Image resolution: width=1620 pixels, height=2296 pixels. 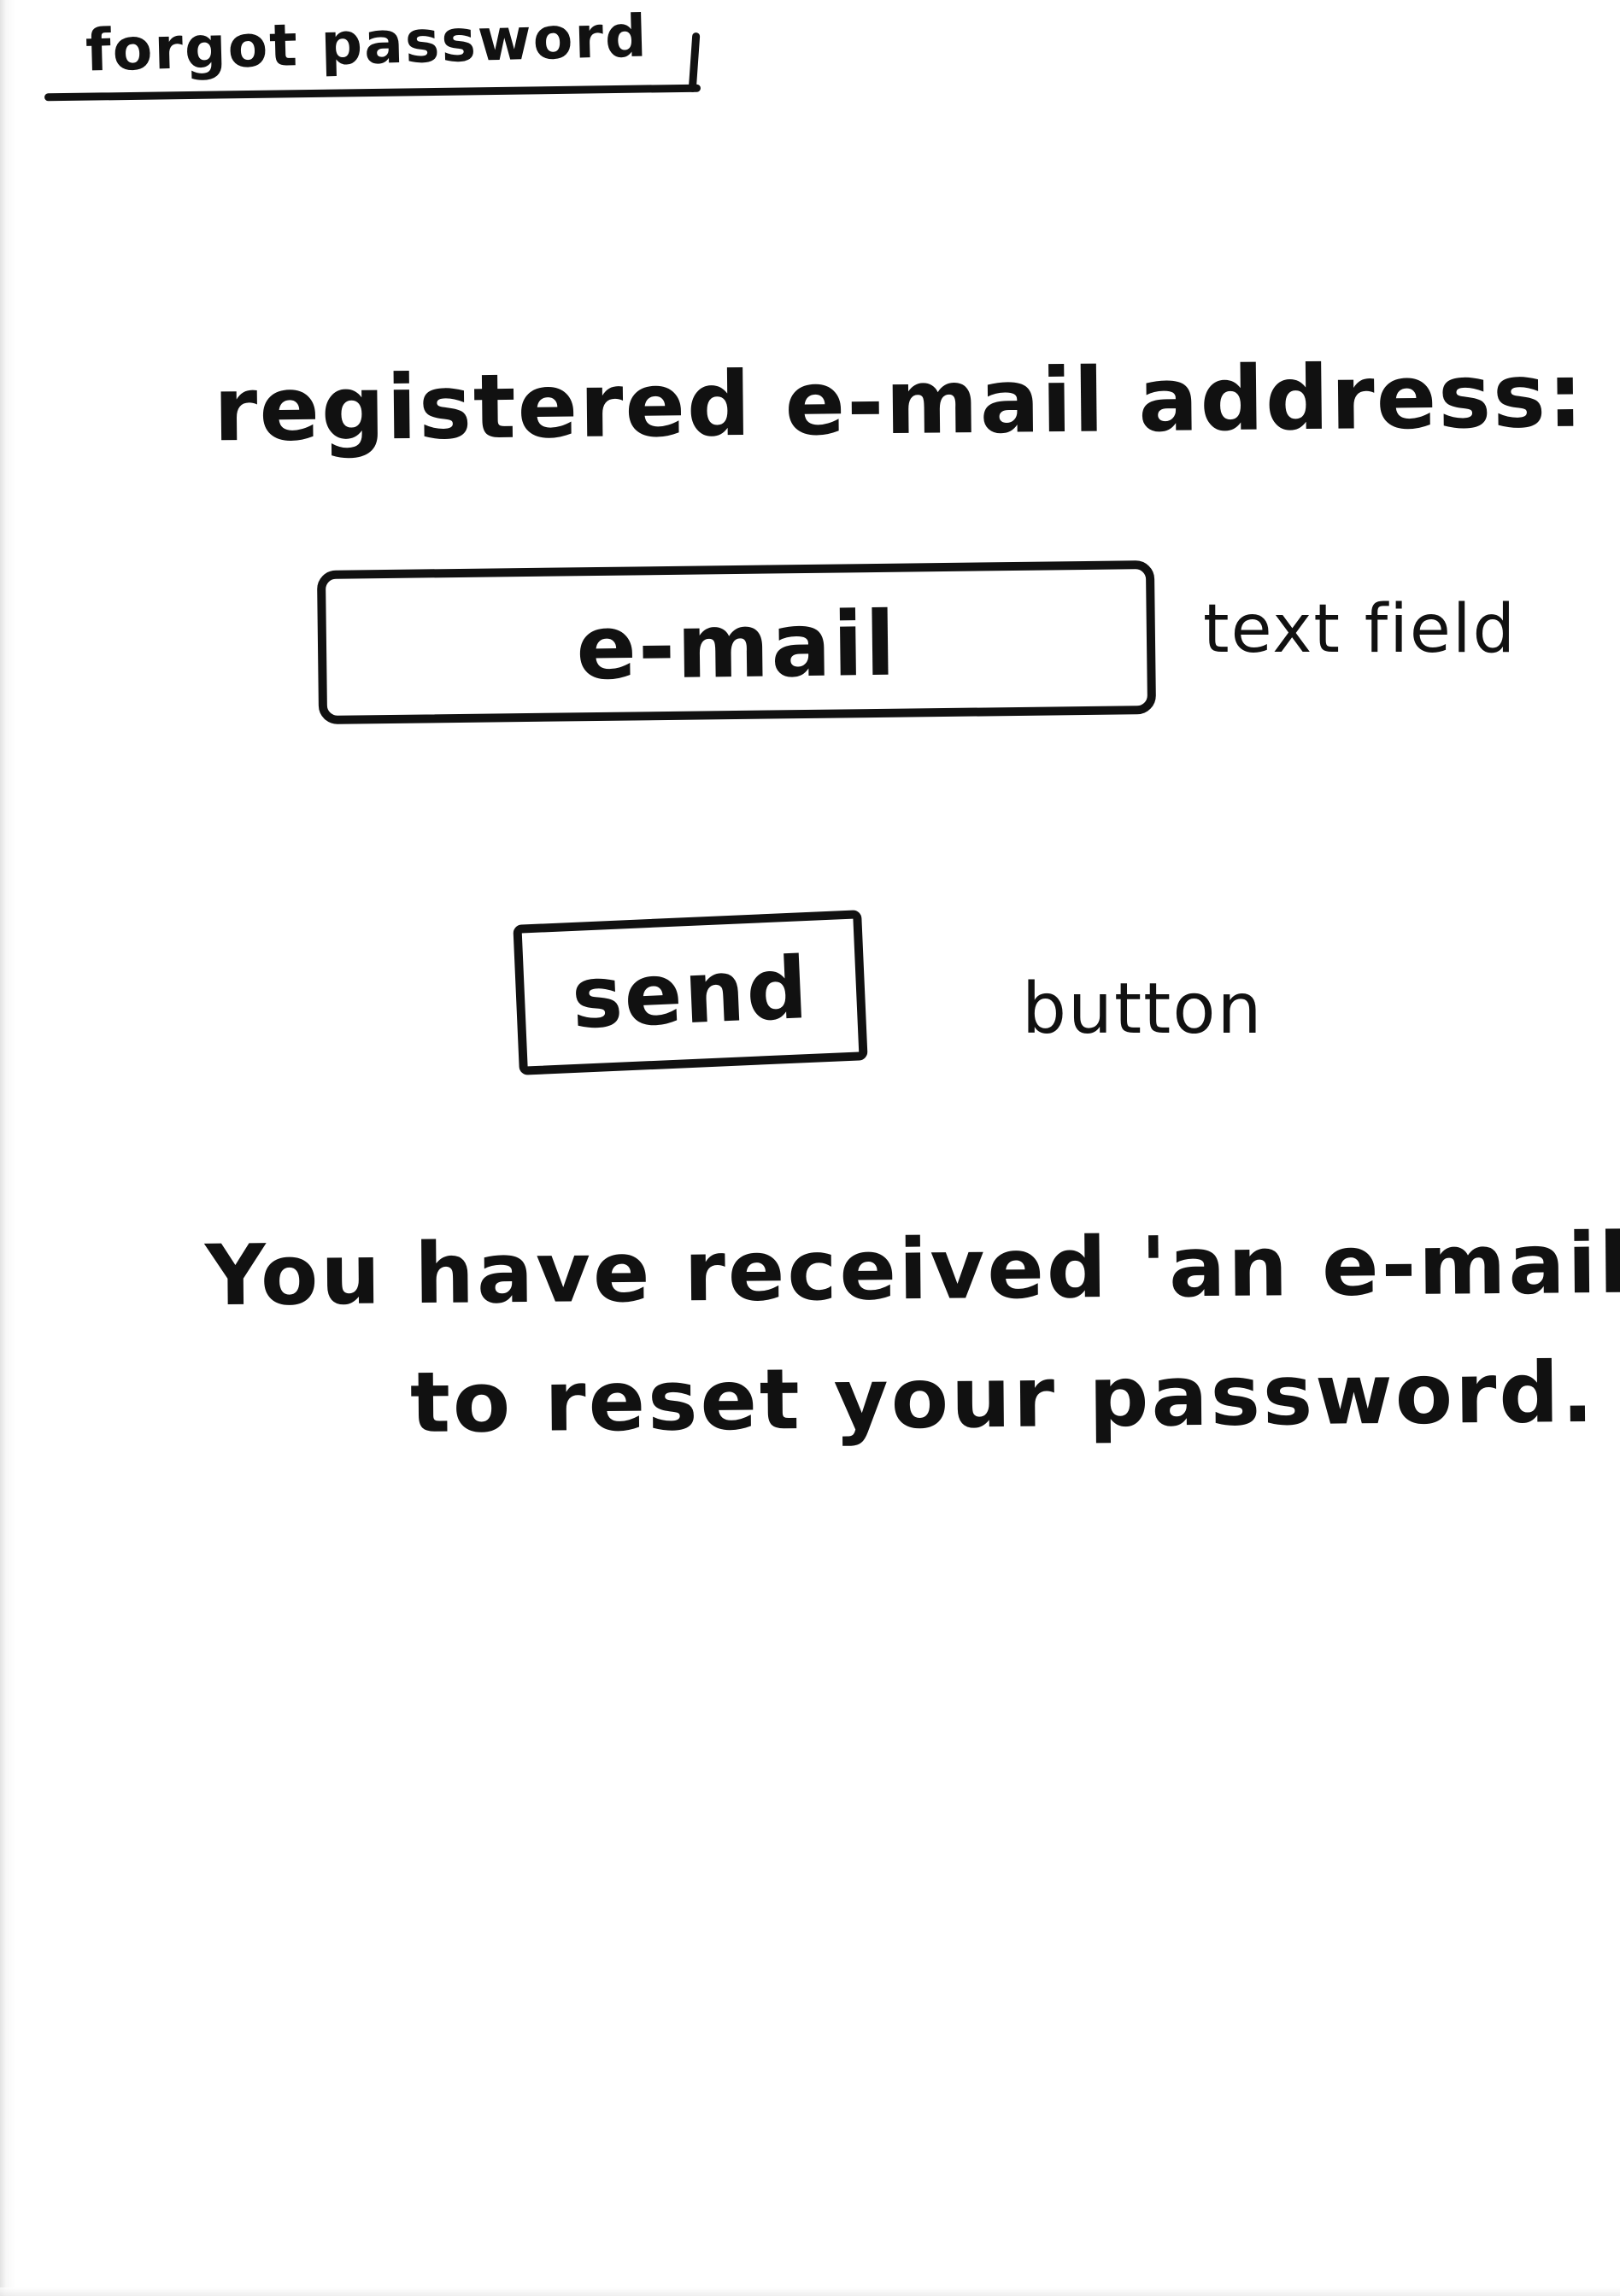 I want to click on title-bracket, so click(x=694, y=62).